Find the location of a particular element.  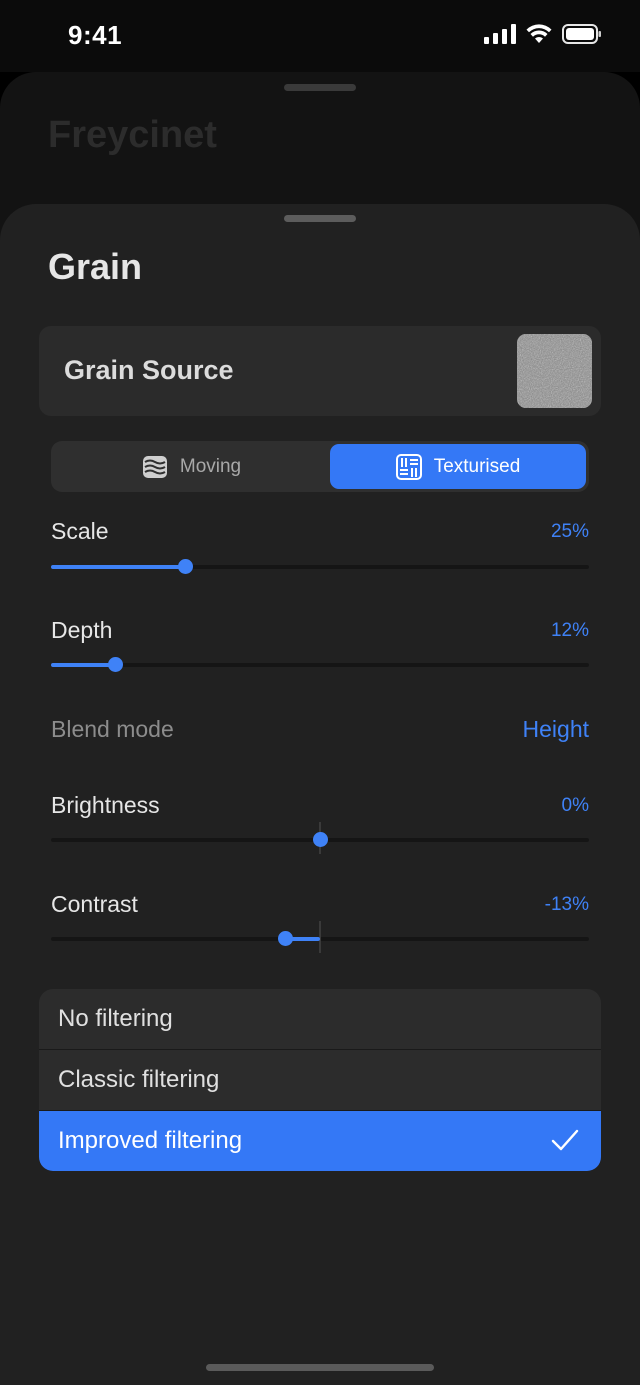

sheet-title: Grain is located at coordinates (95, 266).